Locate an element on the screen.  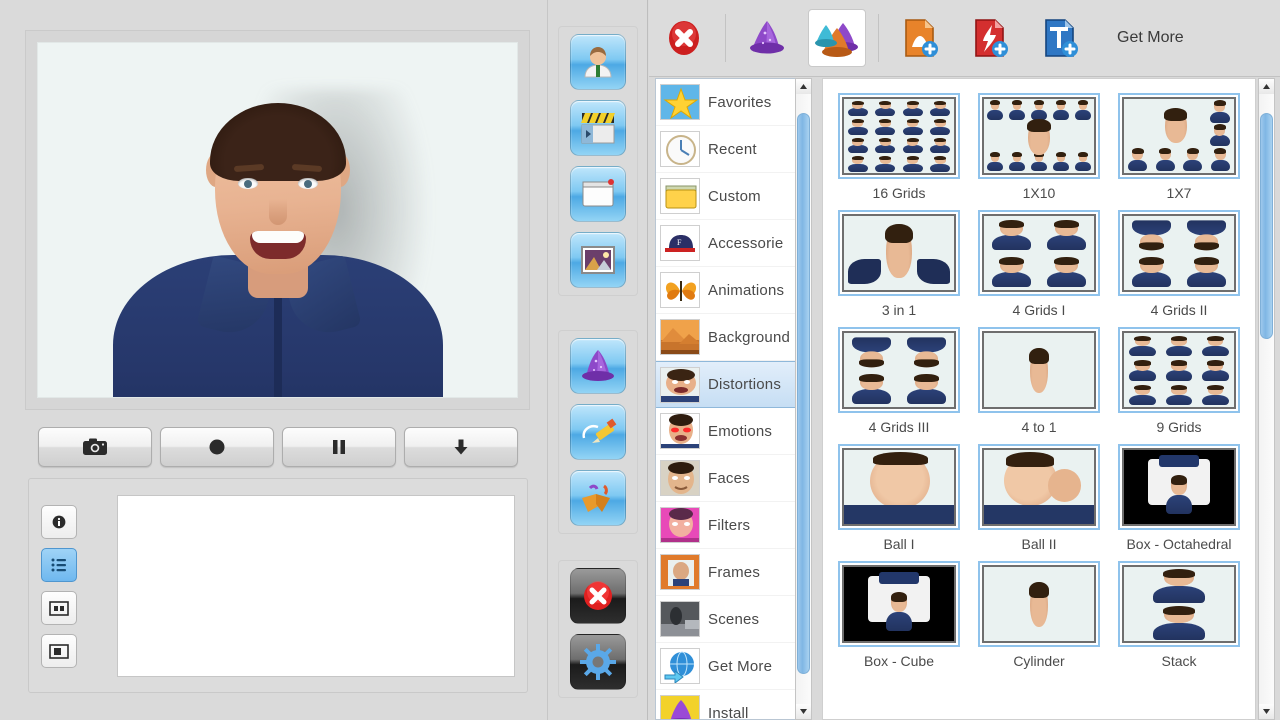
effect-cell: 9 Grids is located at coordinates (1179, 378).